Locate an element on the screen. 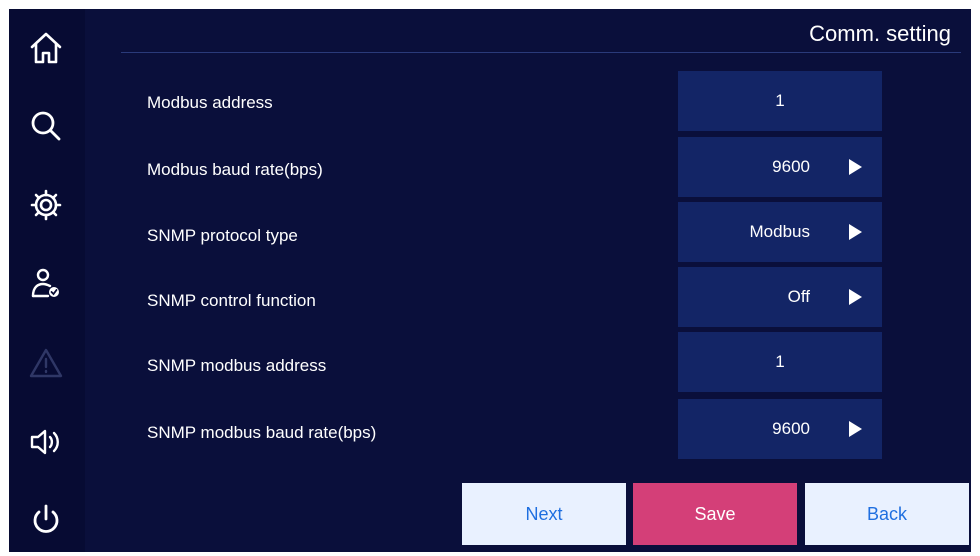 This screenshot has height=556, width=980. warning-icon is located at coordinates (46, 365).